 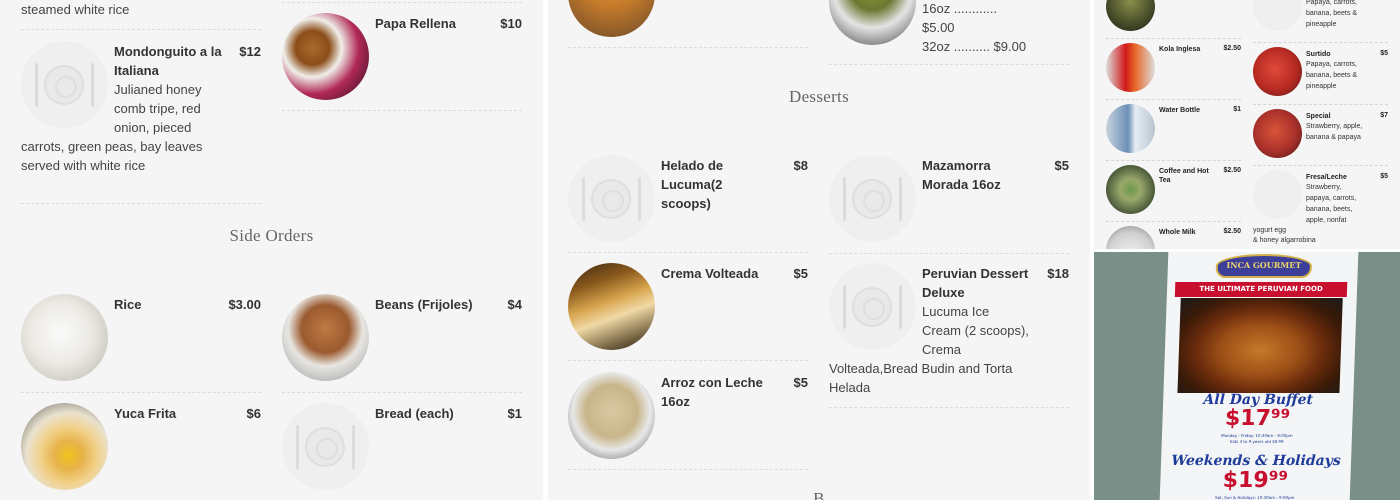 What do you see at coordinates (1331, 64) in the screenshot?
I see `drink-description: Papaya, carrots,` at bounding box center [1331, 64].